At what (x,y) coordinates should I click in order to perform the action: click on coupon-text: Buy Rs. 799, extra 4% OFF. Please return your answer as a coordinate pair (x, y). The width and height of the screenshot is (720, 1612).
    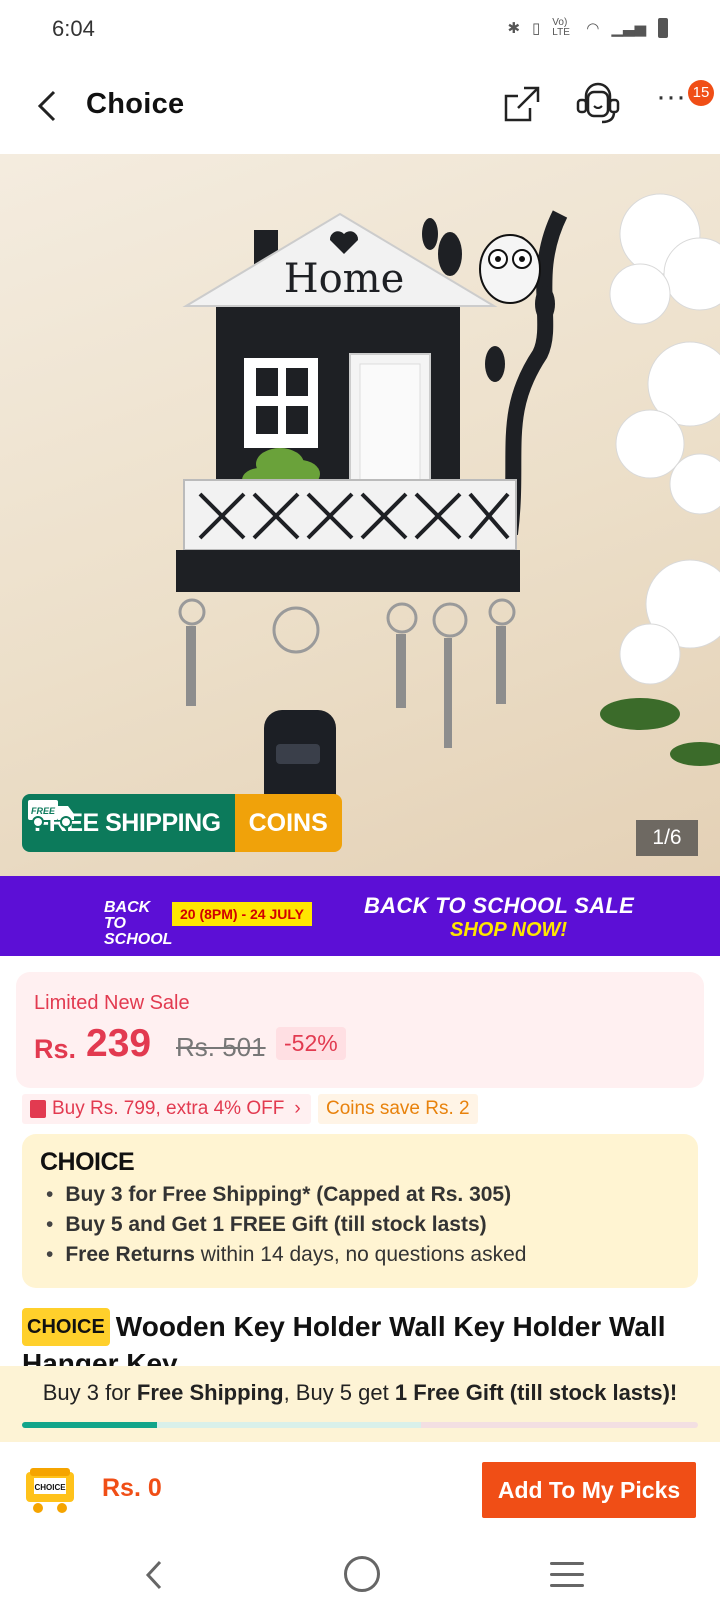
    Looking at the image, I should click on (168, 1108).